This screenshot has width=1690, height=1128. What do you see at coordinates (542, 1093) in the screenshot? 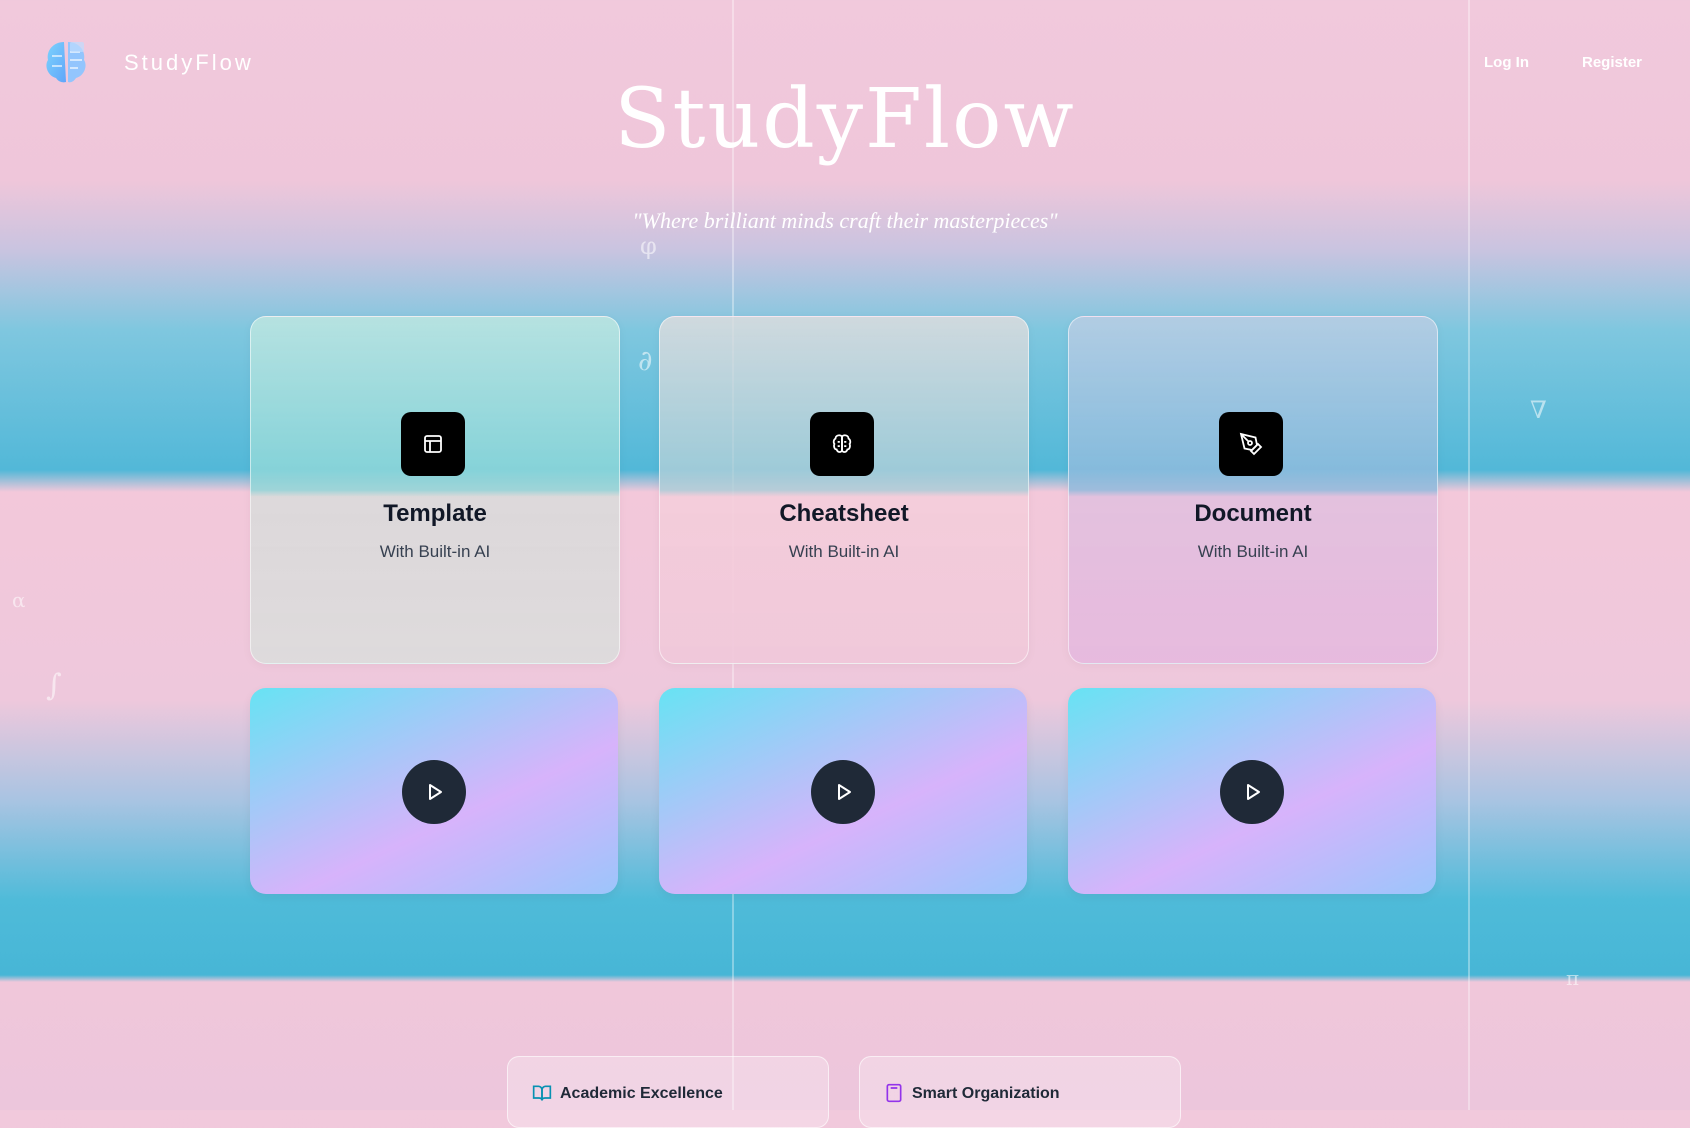
I see `book-open-icon` at bounding box center [542, 1093].